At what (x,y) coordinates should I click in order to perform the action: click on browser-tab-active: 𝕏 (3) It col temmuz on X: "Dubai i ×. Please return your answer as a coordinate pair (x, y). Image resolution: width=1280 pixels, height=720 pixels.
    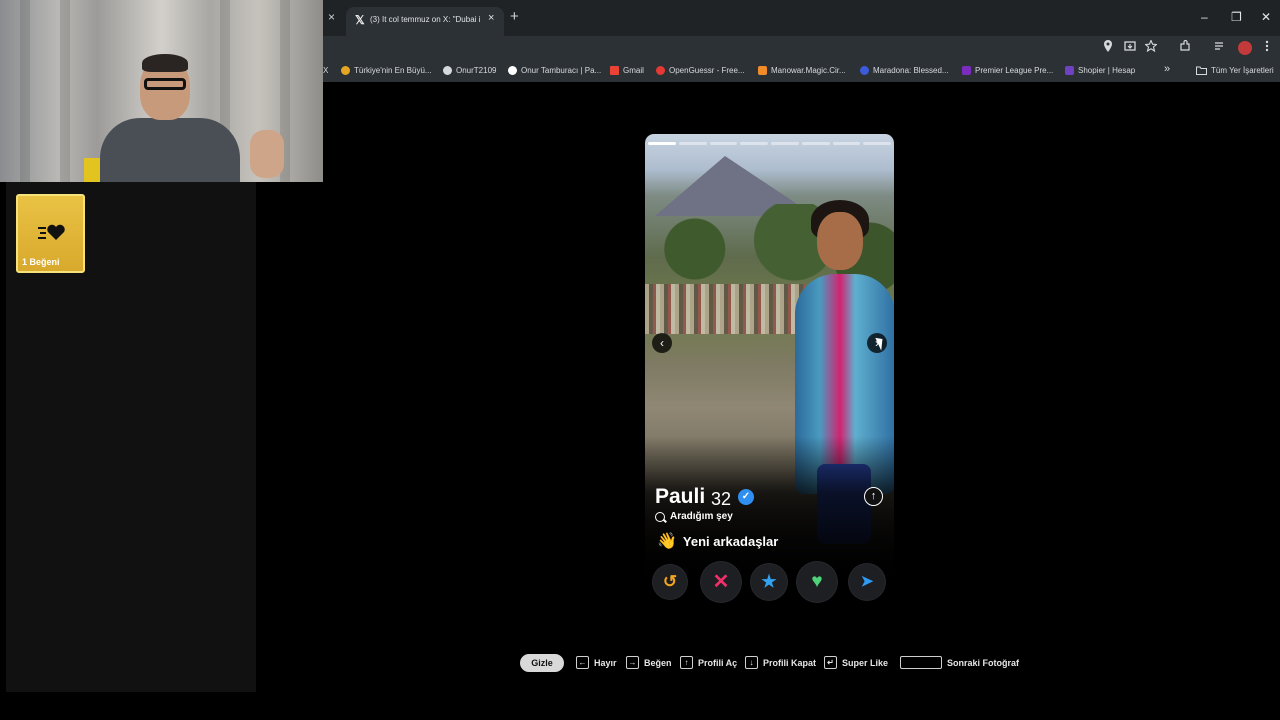
    Looking at the image, I should click on (425, 21).